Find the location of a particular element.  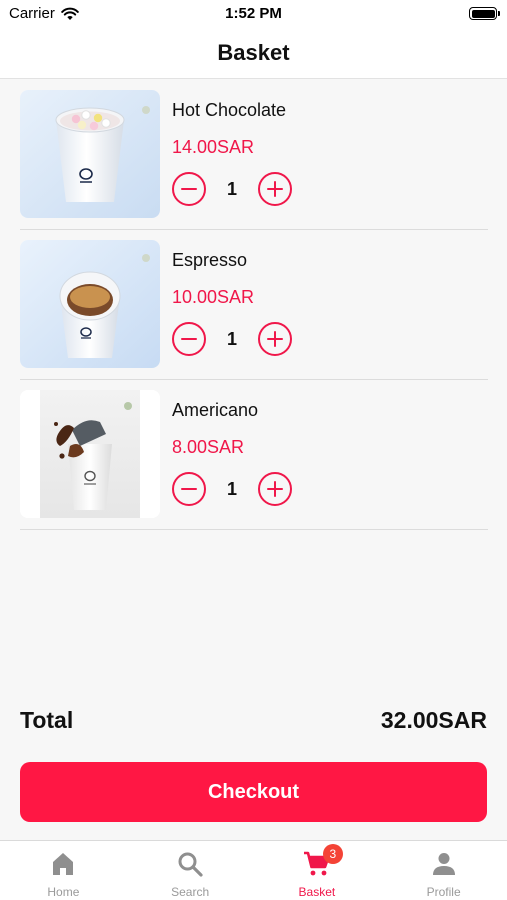

page-title: Basket is located at coordinates (253, 52).